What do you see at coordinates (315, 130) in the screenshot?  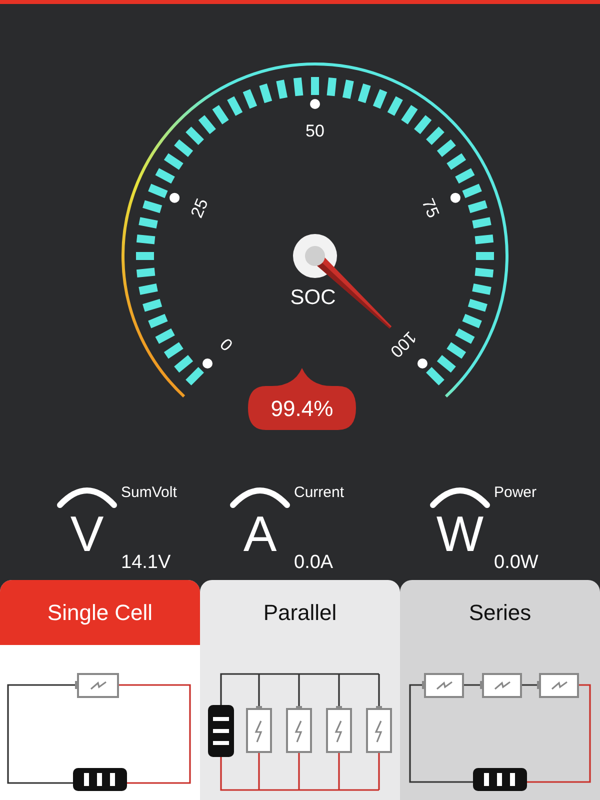 I see `scale-label: 50` at bounding box center [315, 130].